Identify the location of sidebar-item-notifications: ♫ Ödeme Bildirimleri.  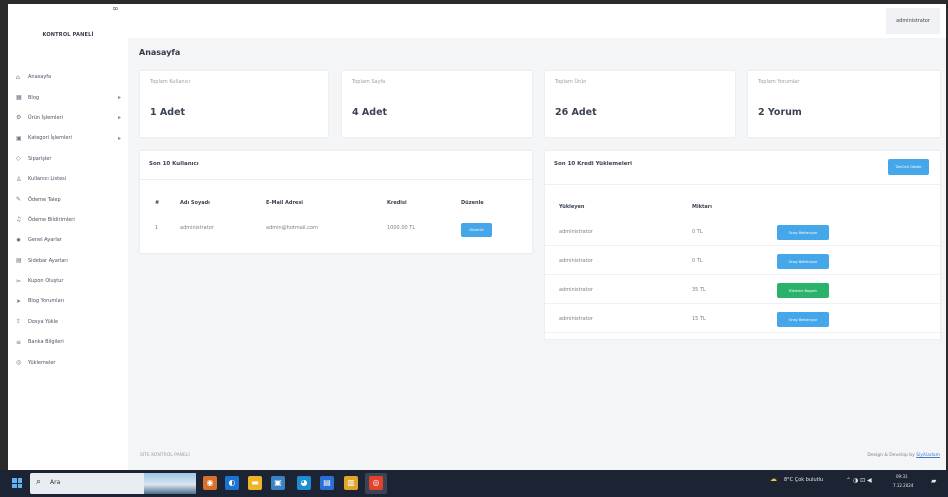
(71, 220).